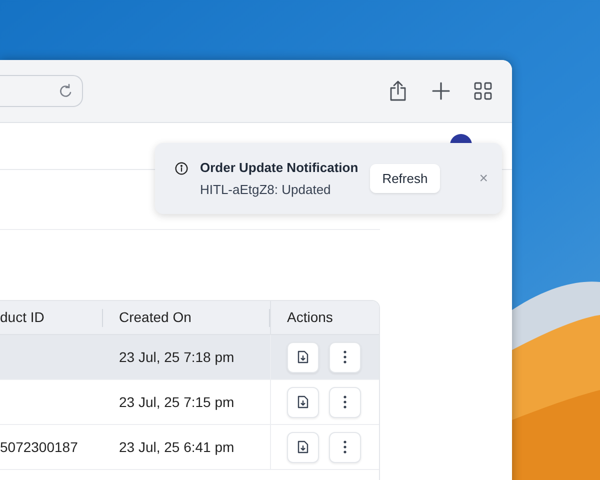 Image resolution: width=600 pixels, height=480 pixels. Describe the element at coordinates (176, 356) in the screenshot. I see `table-cell: 23 Jul, 25 7:18 pm` at that location.